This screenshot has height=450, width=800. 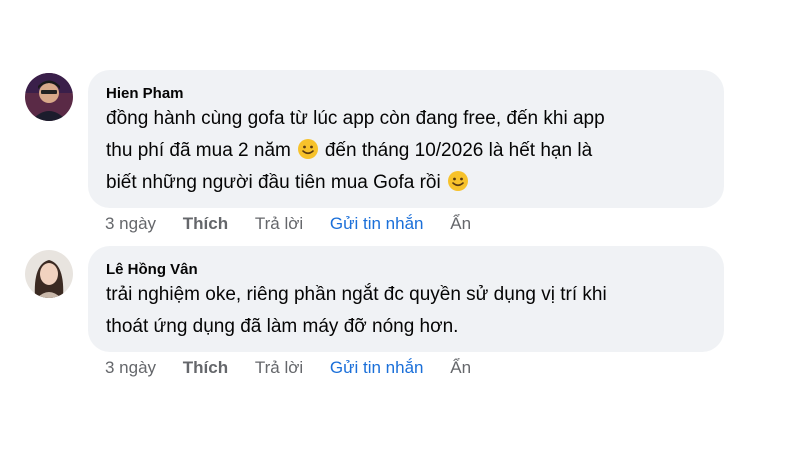 I want to click on comment-line-part: biết những người đầu tiên mua Gofa rồi, so click(x=273, y=182).